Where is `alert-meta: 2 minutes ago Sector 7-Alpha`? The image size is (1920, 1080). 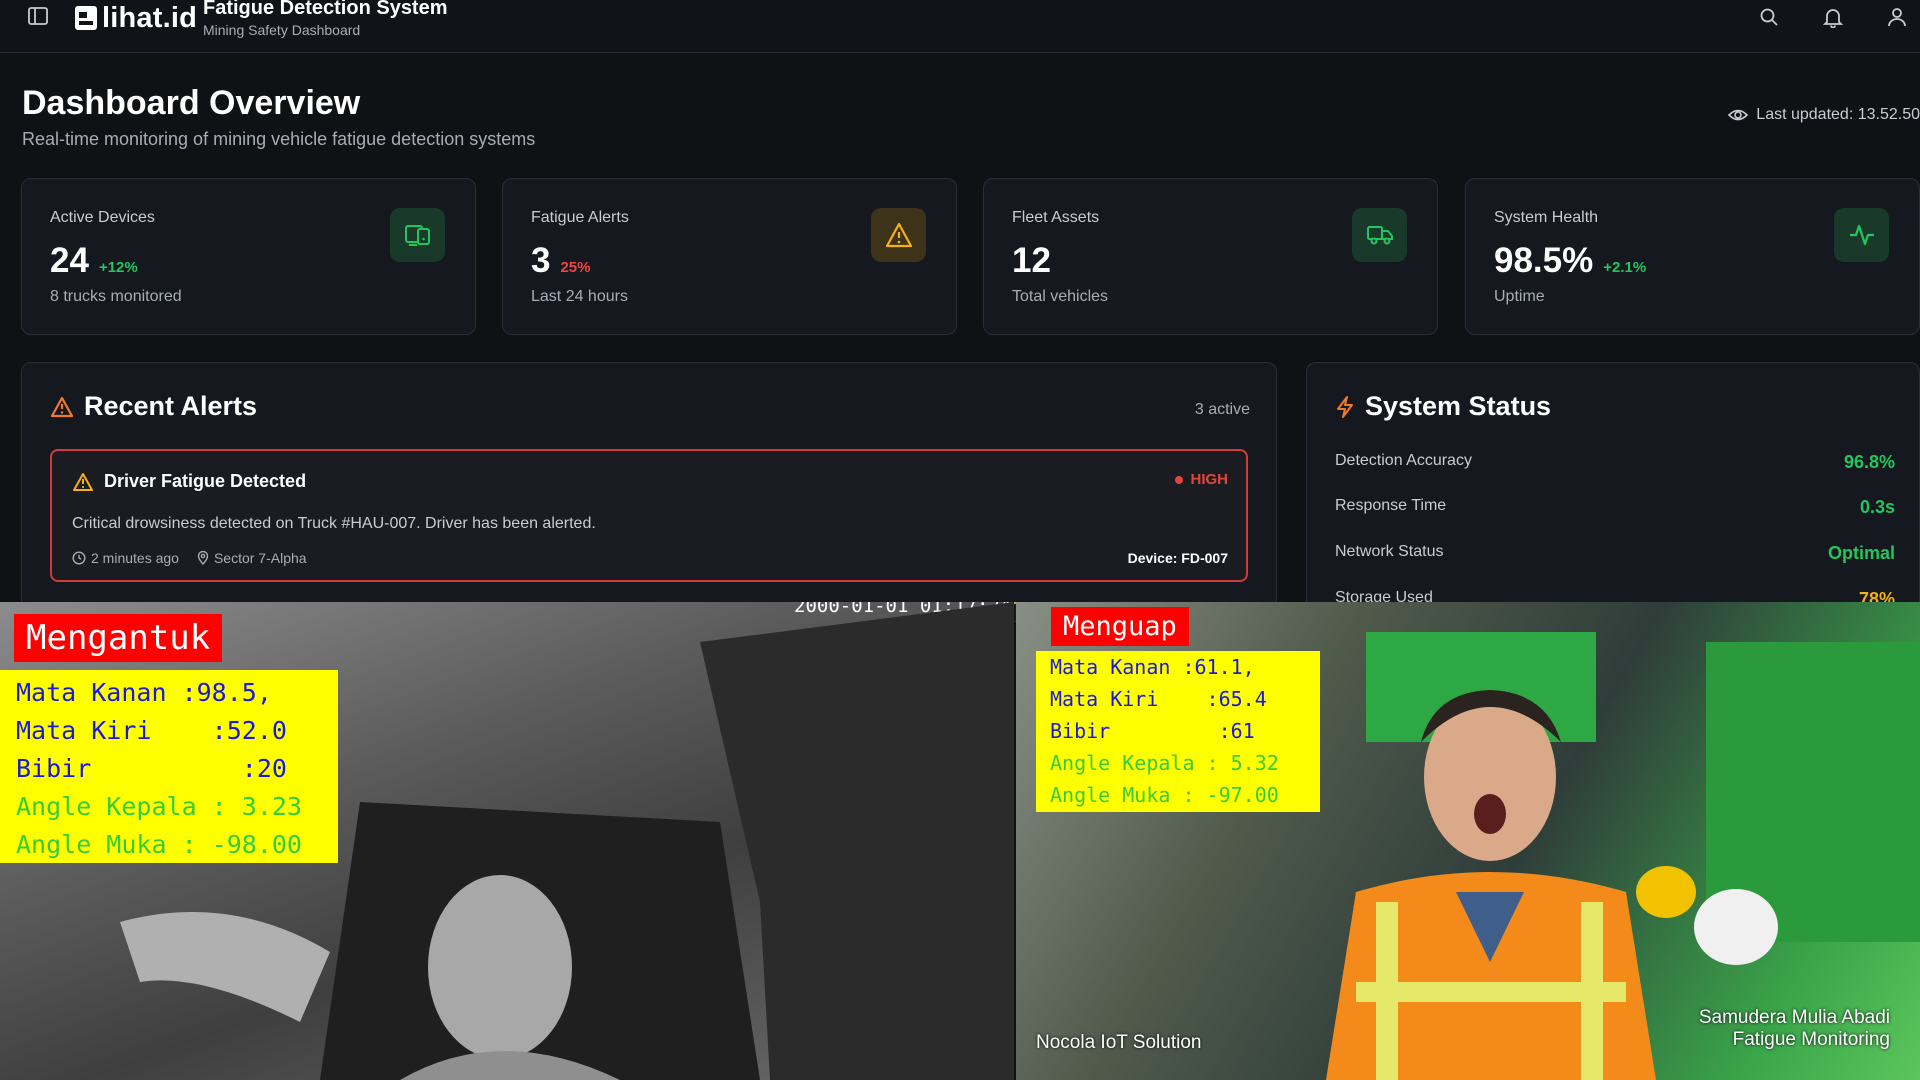 alert-meta: 2 minutes ago Sector 7-Alpha is located at coordinates (189, 558).